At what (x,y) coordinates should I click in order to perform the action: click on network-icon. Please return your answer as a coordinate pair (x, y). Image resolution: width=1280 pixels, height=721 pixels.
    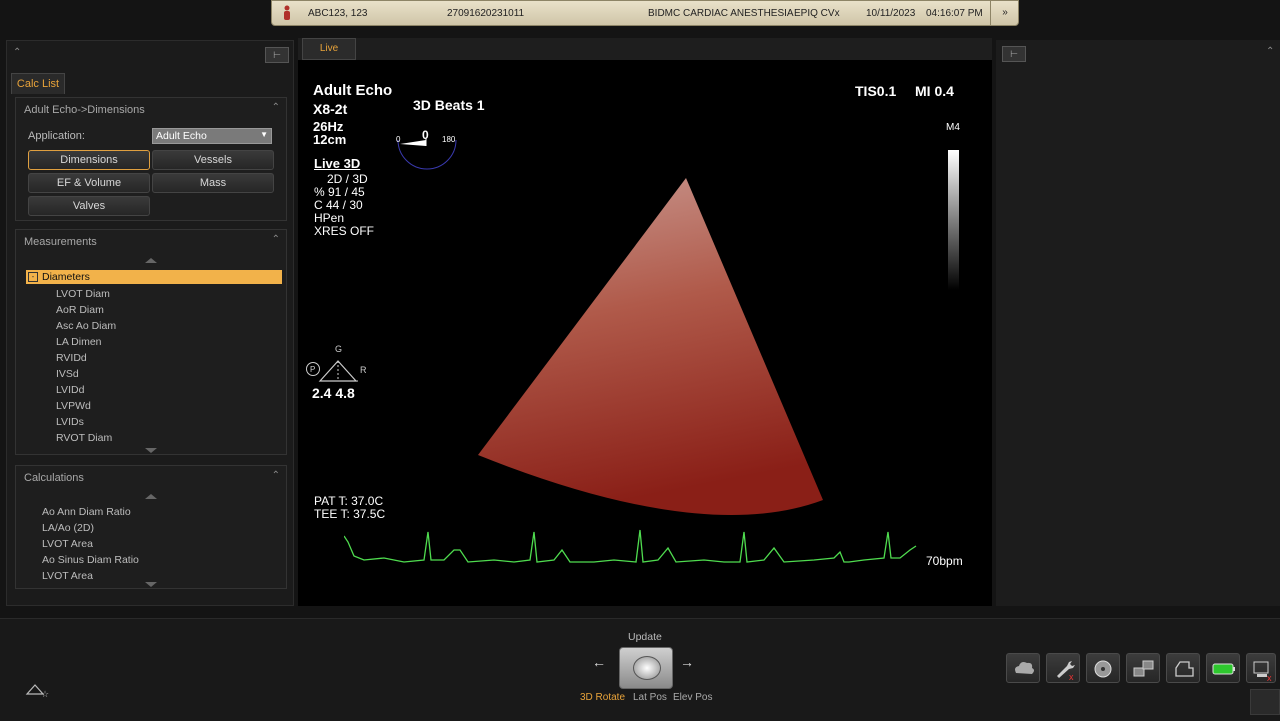
    Looking at the image, I should click on (1143, 668).